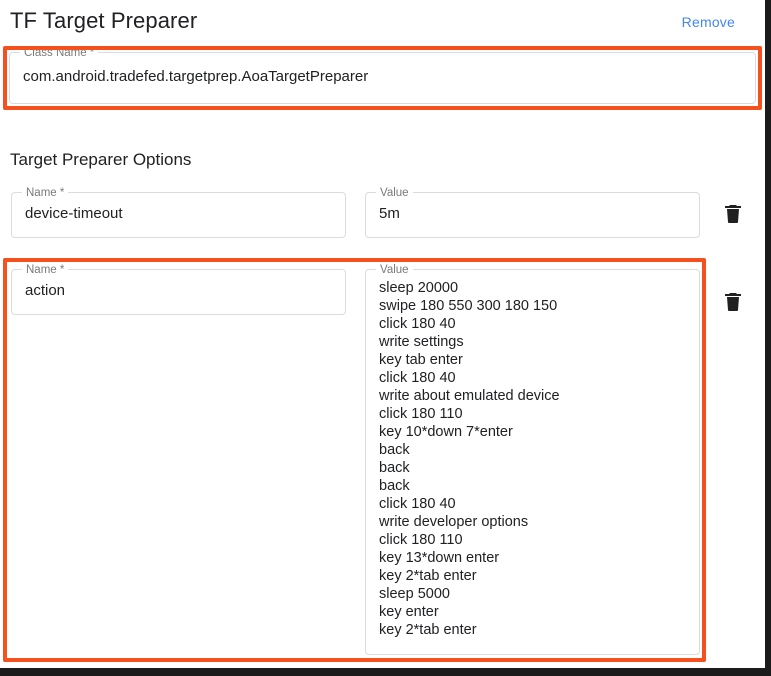 Image resolution: width=771 pixels, height=676 pixels. I want to click on option-value-input: 5m, so click(534, 213).